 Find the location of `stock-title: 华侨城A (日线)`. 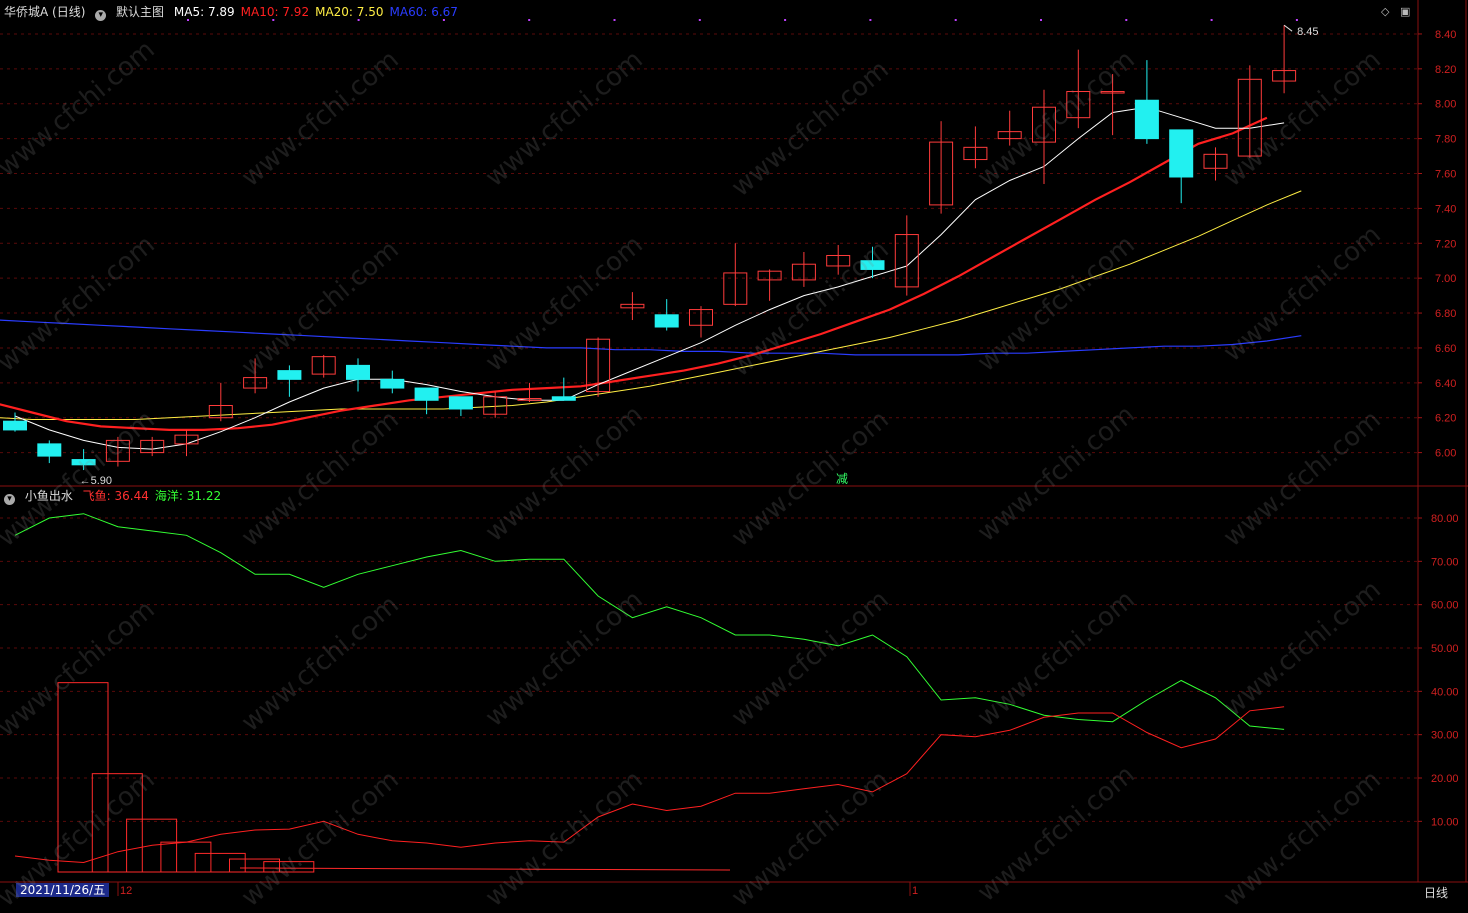

stock-title: 华侨城A (日线) is located at coordinates (44, 12).